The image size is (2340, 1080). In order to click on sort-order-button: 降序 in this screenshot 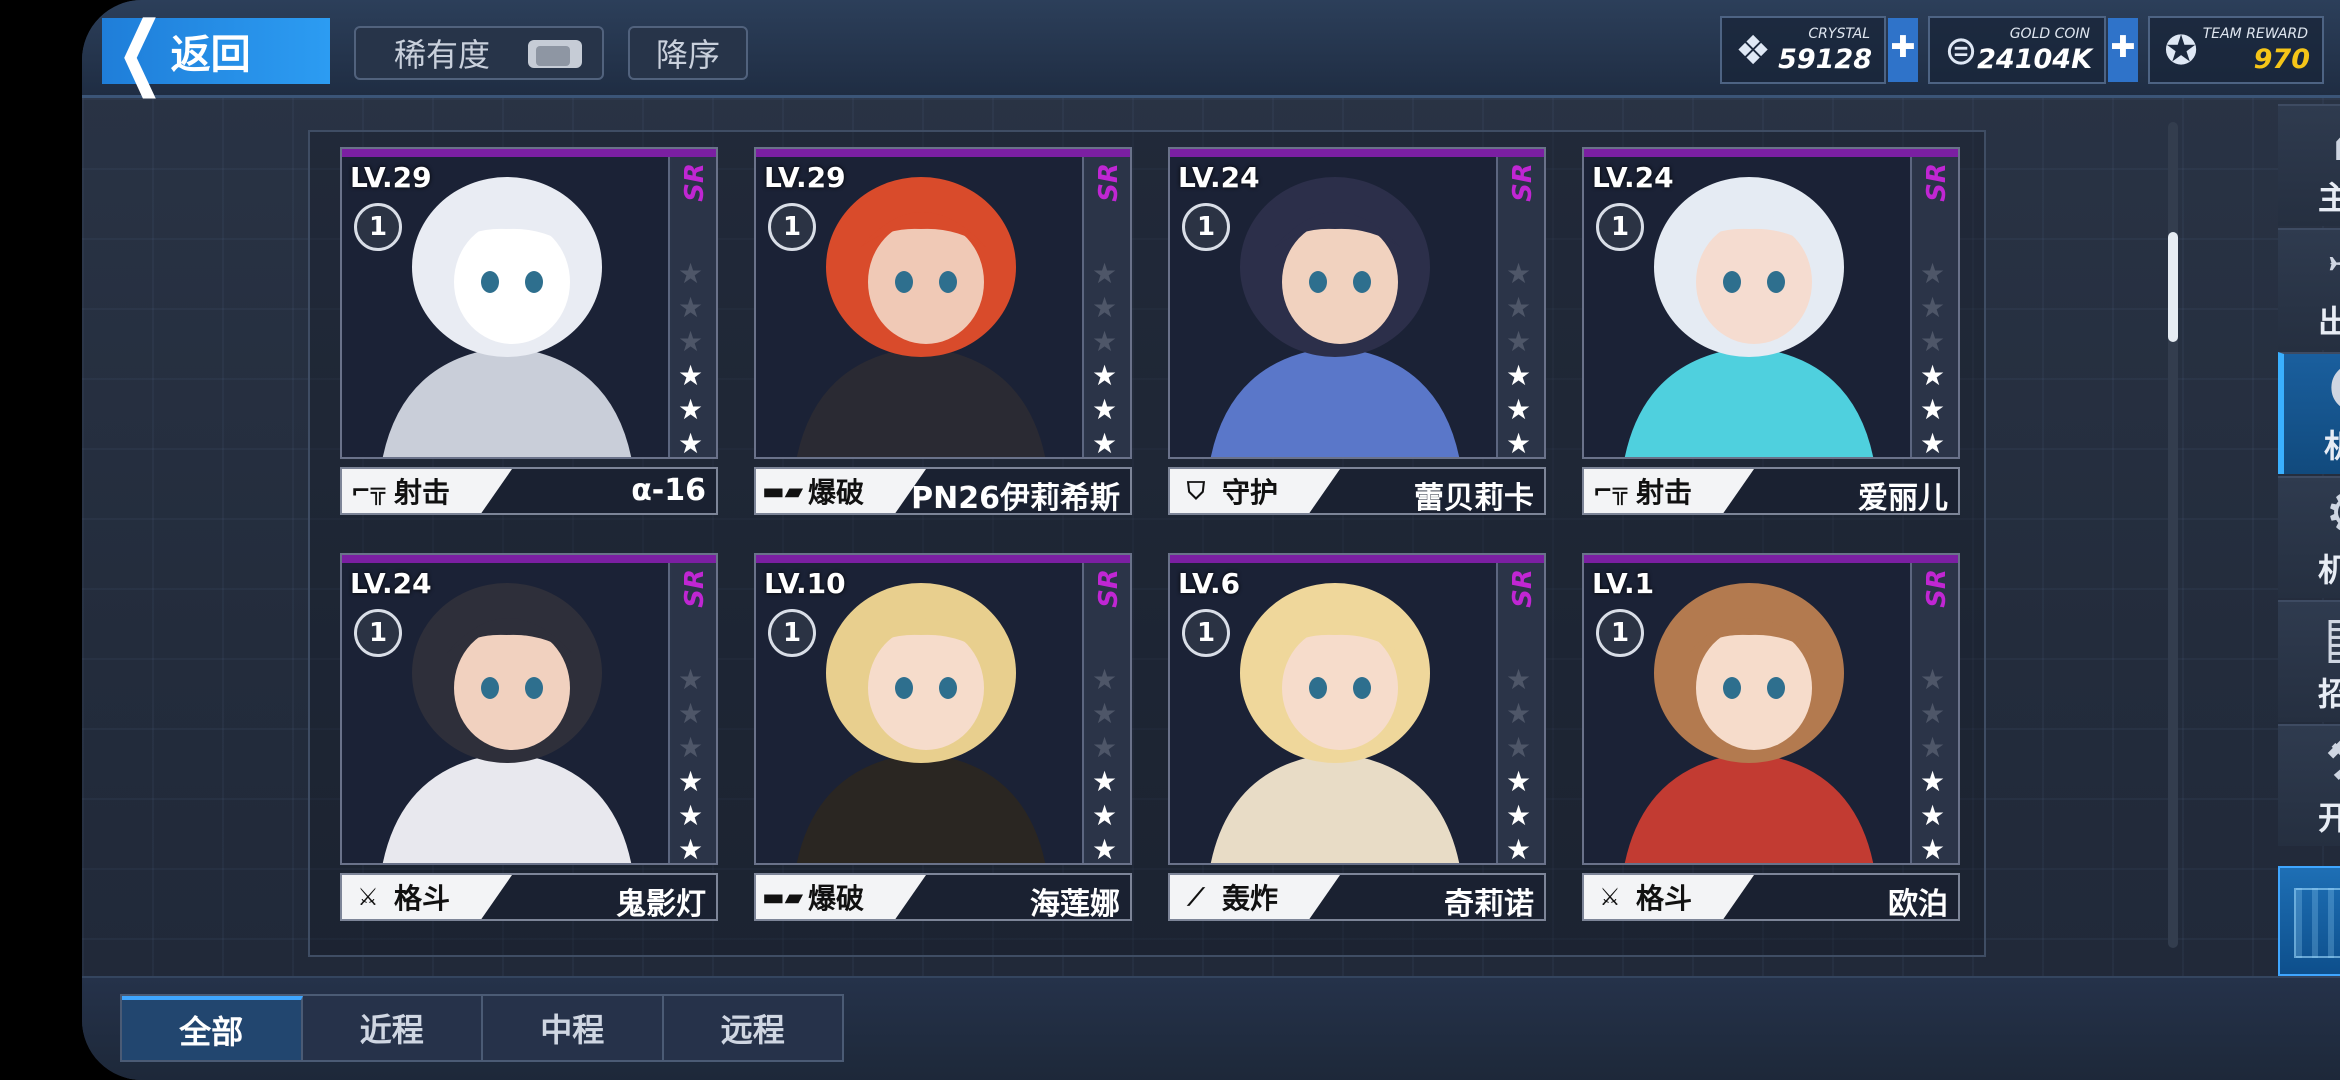, I will do `click(688, 53)`.